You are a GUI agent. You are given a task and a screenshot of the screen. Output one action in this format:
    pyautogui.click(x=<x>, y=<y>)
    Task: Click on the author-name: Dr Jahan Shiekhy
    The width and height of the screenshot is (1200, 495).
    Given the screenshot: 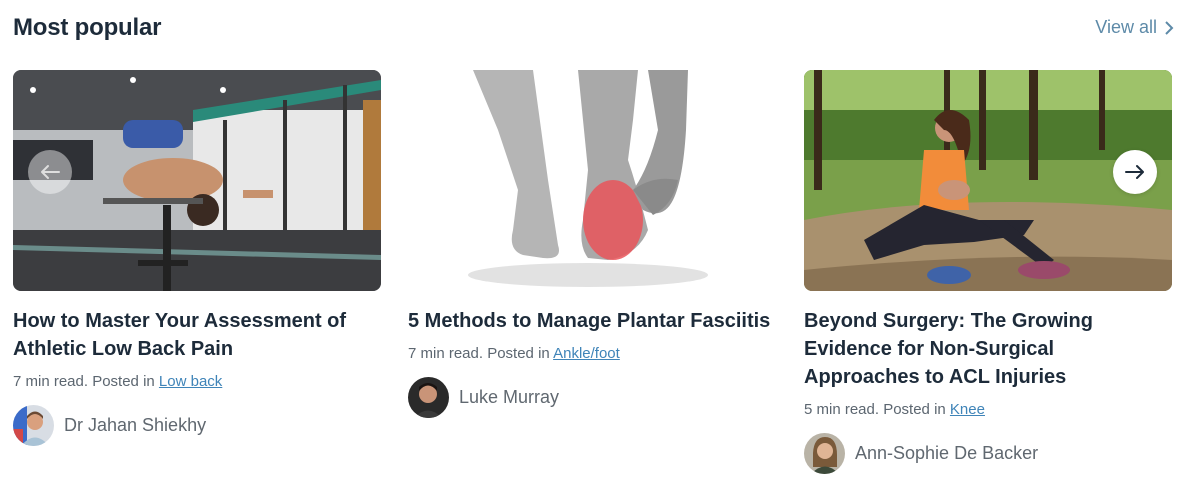 What is the action you would take?
    pyautogui.click(x=135, y=425)
    